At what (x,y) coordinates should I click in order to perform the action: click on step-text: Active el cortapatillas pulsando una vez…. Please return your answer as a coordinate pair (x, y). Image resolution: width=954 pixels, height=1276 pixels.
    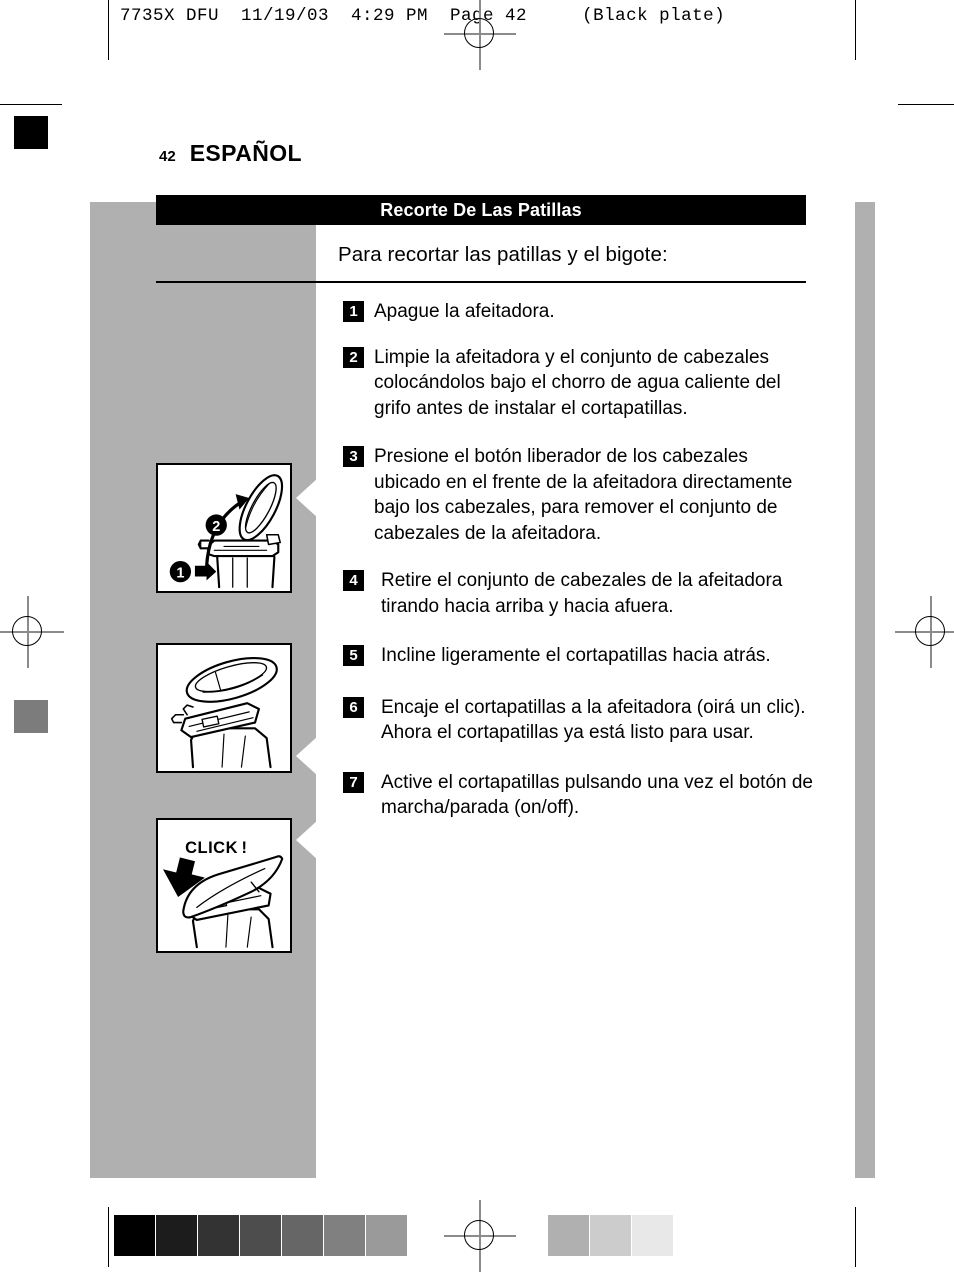
    Looking at the image, I should click on (597, 795).